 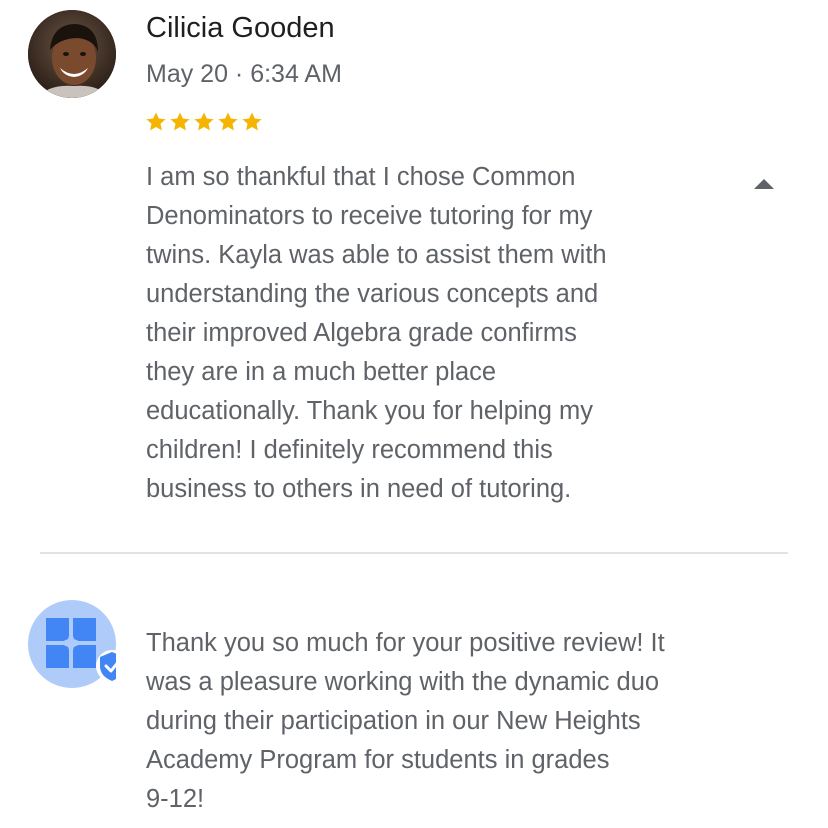 What do you see at coordinates (359, 489) in the screenshot?
I see `review-text-line: business to others in need of tutoring.` at bounding box center [359, 489].